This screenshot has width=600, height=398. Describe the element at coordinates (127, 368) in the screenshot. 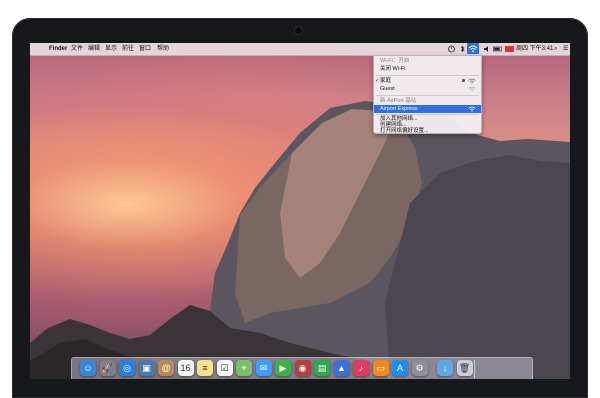

I see `safari-icon: ◎` at that location.